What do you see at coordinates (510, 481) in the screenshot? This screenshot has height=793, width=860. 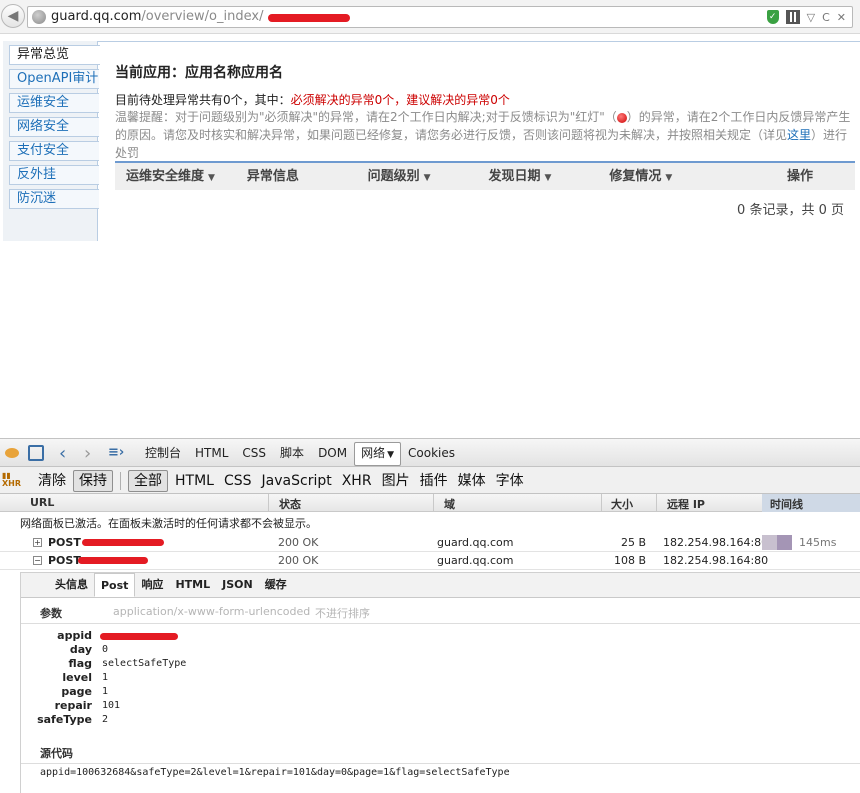 I see `filter-fonts-button: 字体` at bounding box center [510, 481].